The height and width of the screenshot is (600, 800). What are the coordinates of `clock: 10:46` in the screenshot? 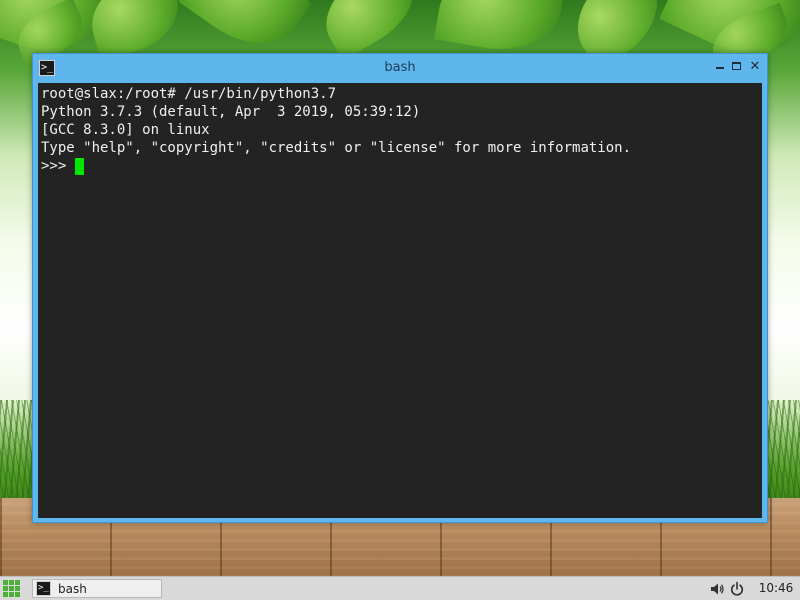 It's located at (776, 588).